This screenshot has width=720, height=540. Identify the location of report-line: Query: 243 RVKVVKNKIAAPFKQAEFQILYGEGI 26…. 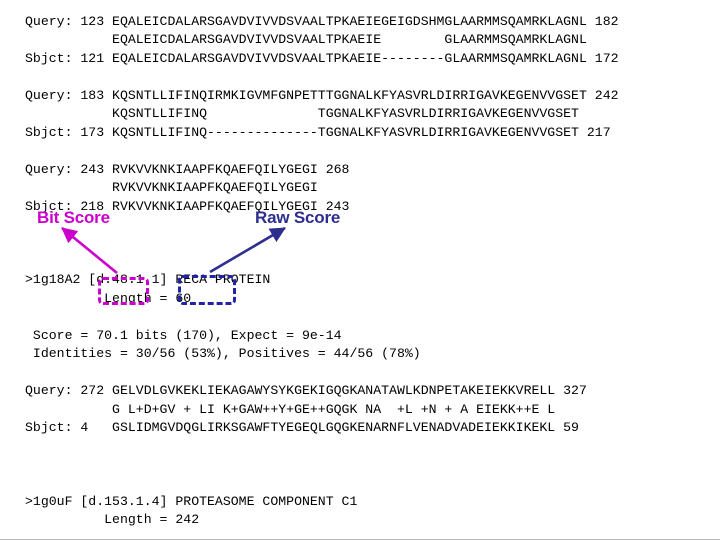
(187, 169).